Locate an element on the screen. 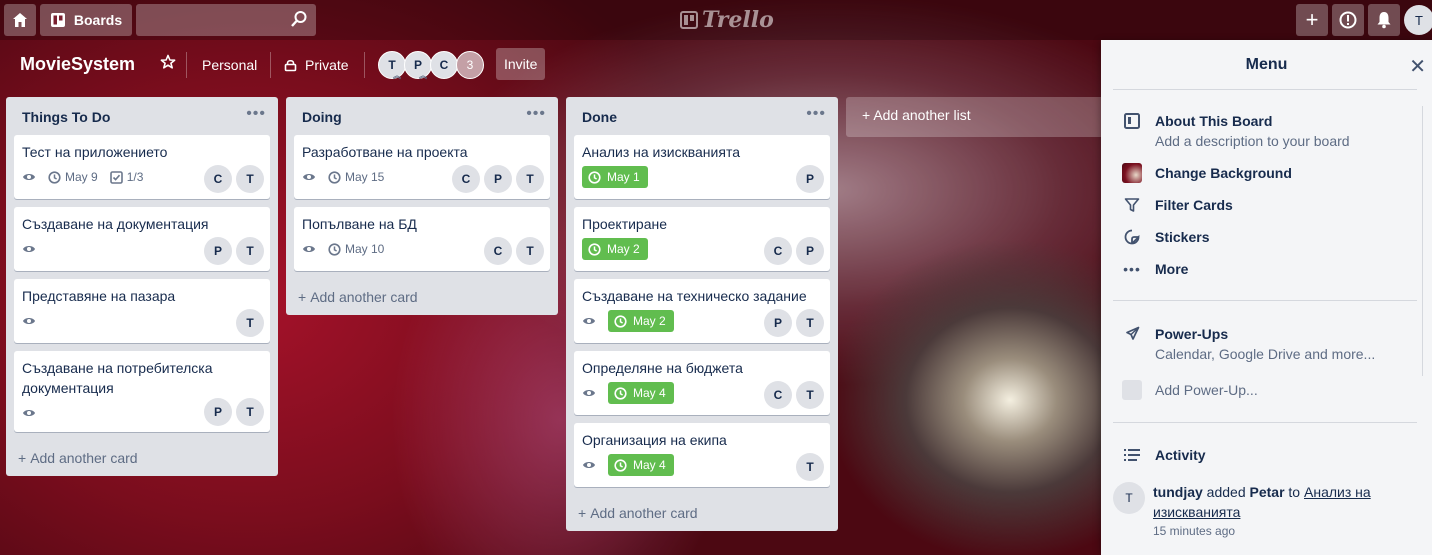  about-board-sub: Add a description to your board is located at coordinates (1252, 141).